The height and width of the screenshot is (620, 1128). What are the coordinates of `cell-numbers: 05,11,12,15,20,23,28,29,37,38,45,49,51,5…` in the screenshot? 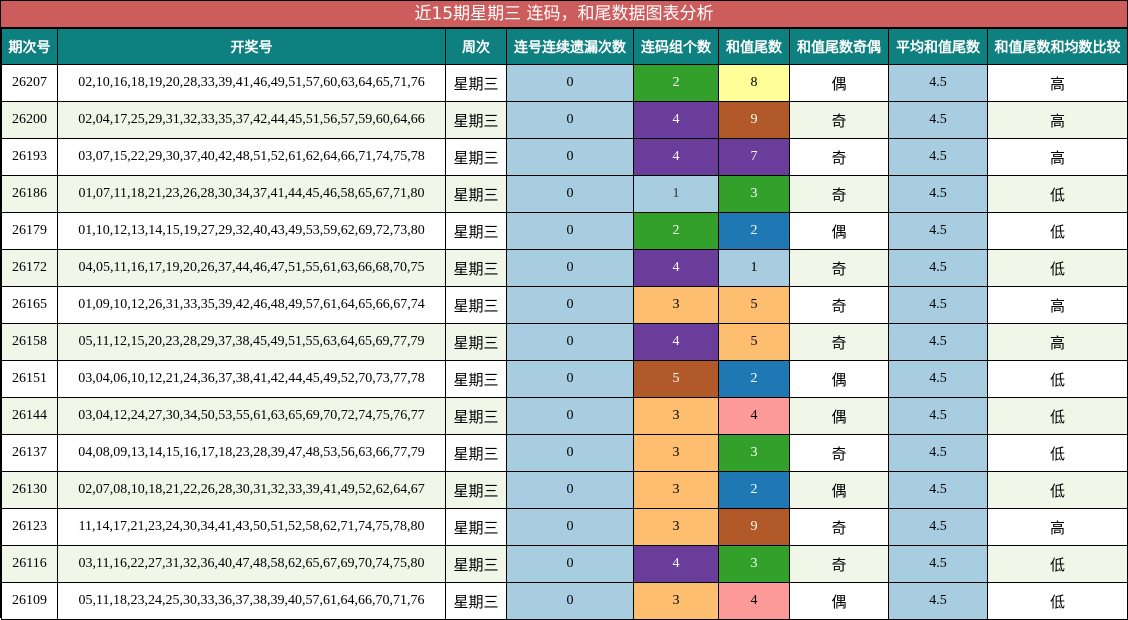 It's located at (251, 342).